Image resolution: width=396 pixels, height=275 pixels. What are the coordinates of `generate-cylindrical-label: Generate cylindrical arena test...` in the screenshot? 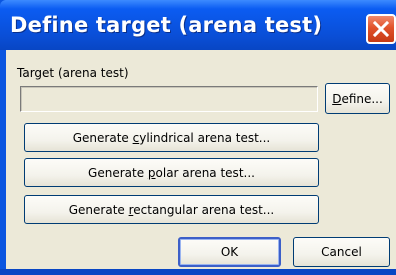 It's located at (171, 137).